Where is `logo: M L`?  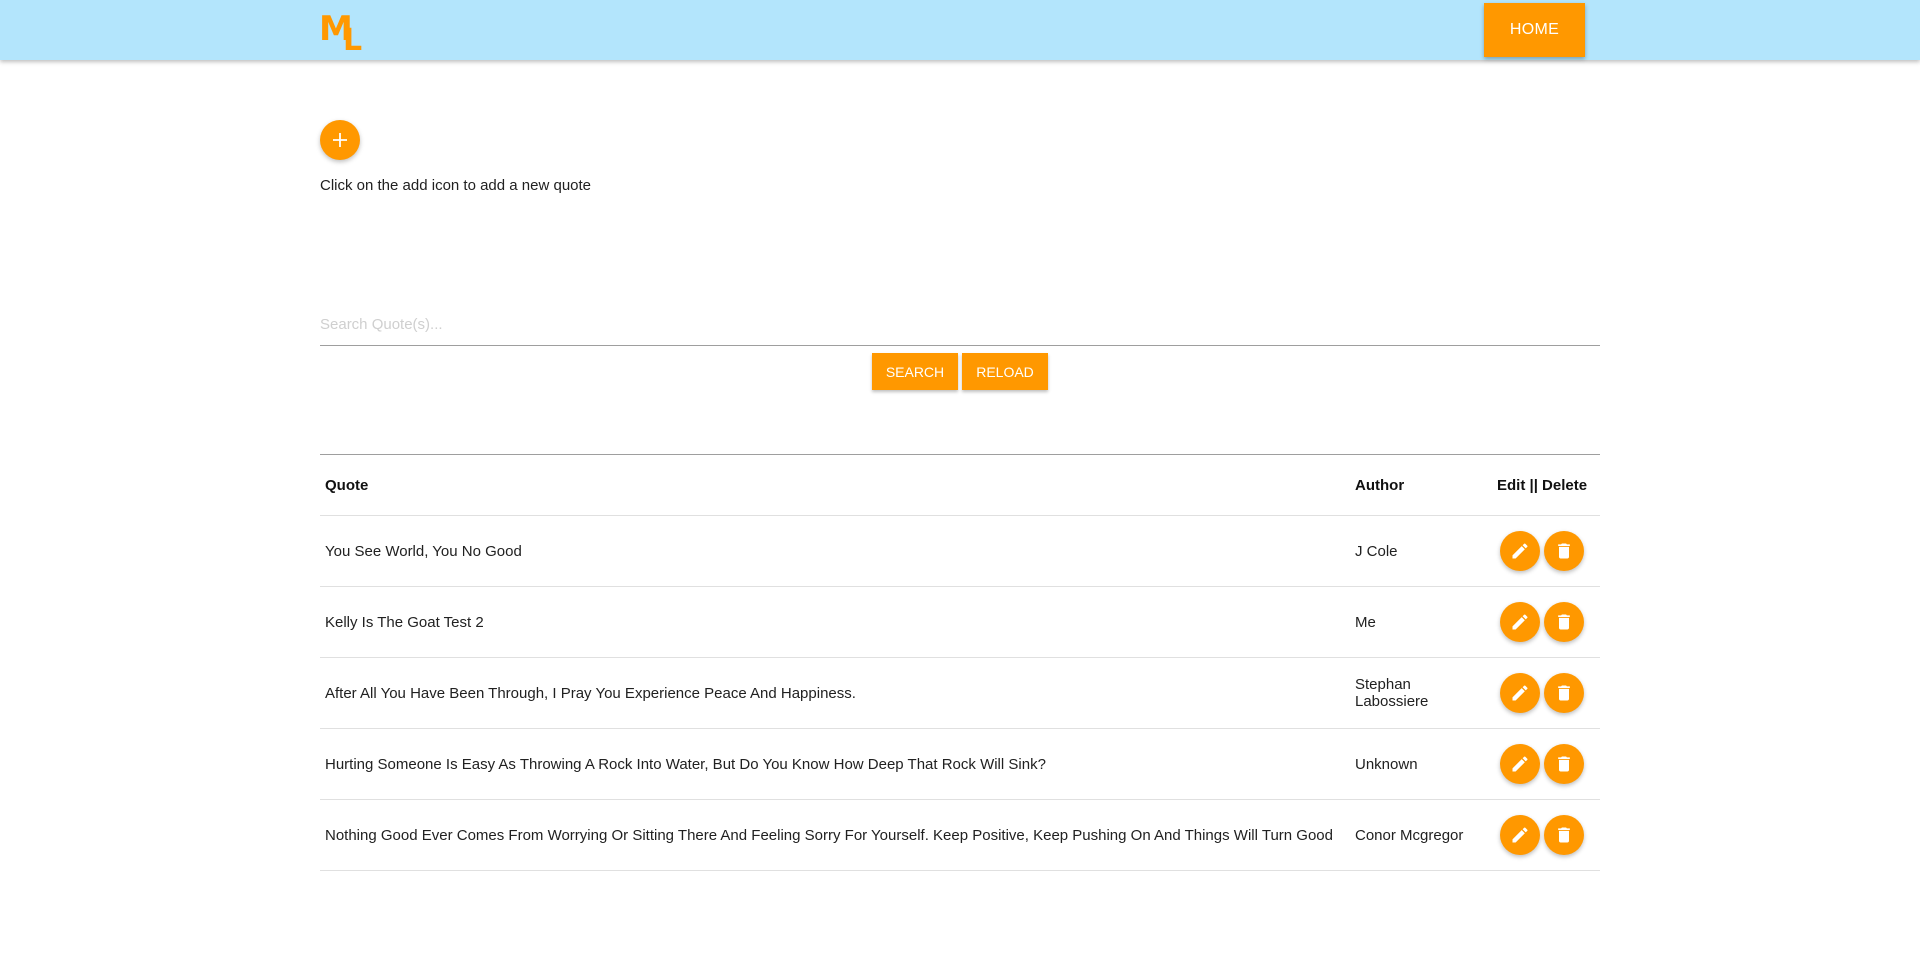
logo: M L is located at coordinates (347, 35).